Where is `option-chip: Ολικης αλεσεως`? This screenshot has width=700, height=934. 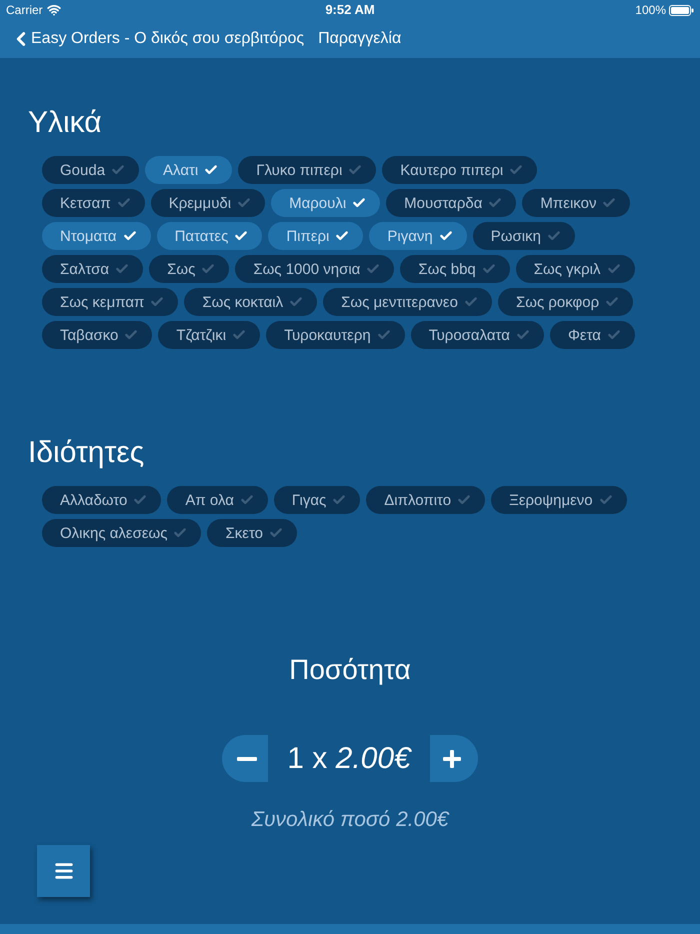 option-chip: Ολικης αλεσεως is located at coordinates (122, 533).